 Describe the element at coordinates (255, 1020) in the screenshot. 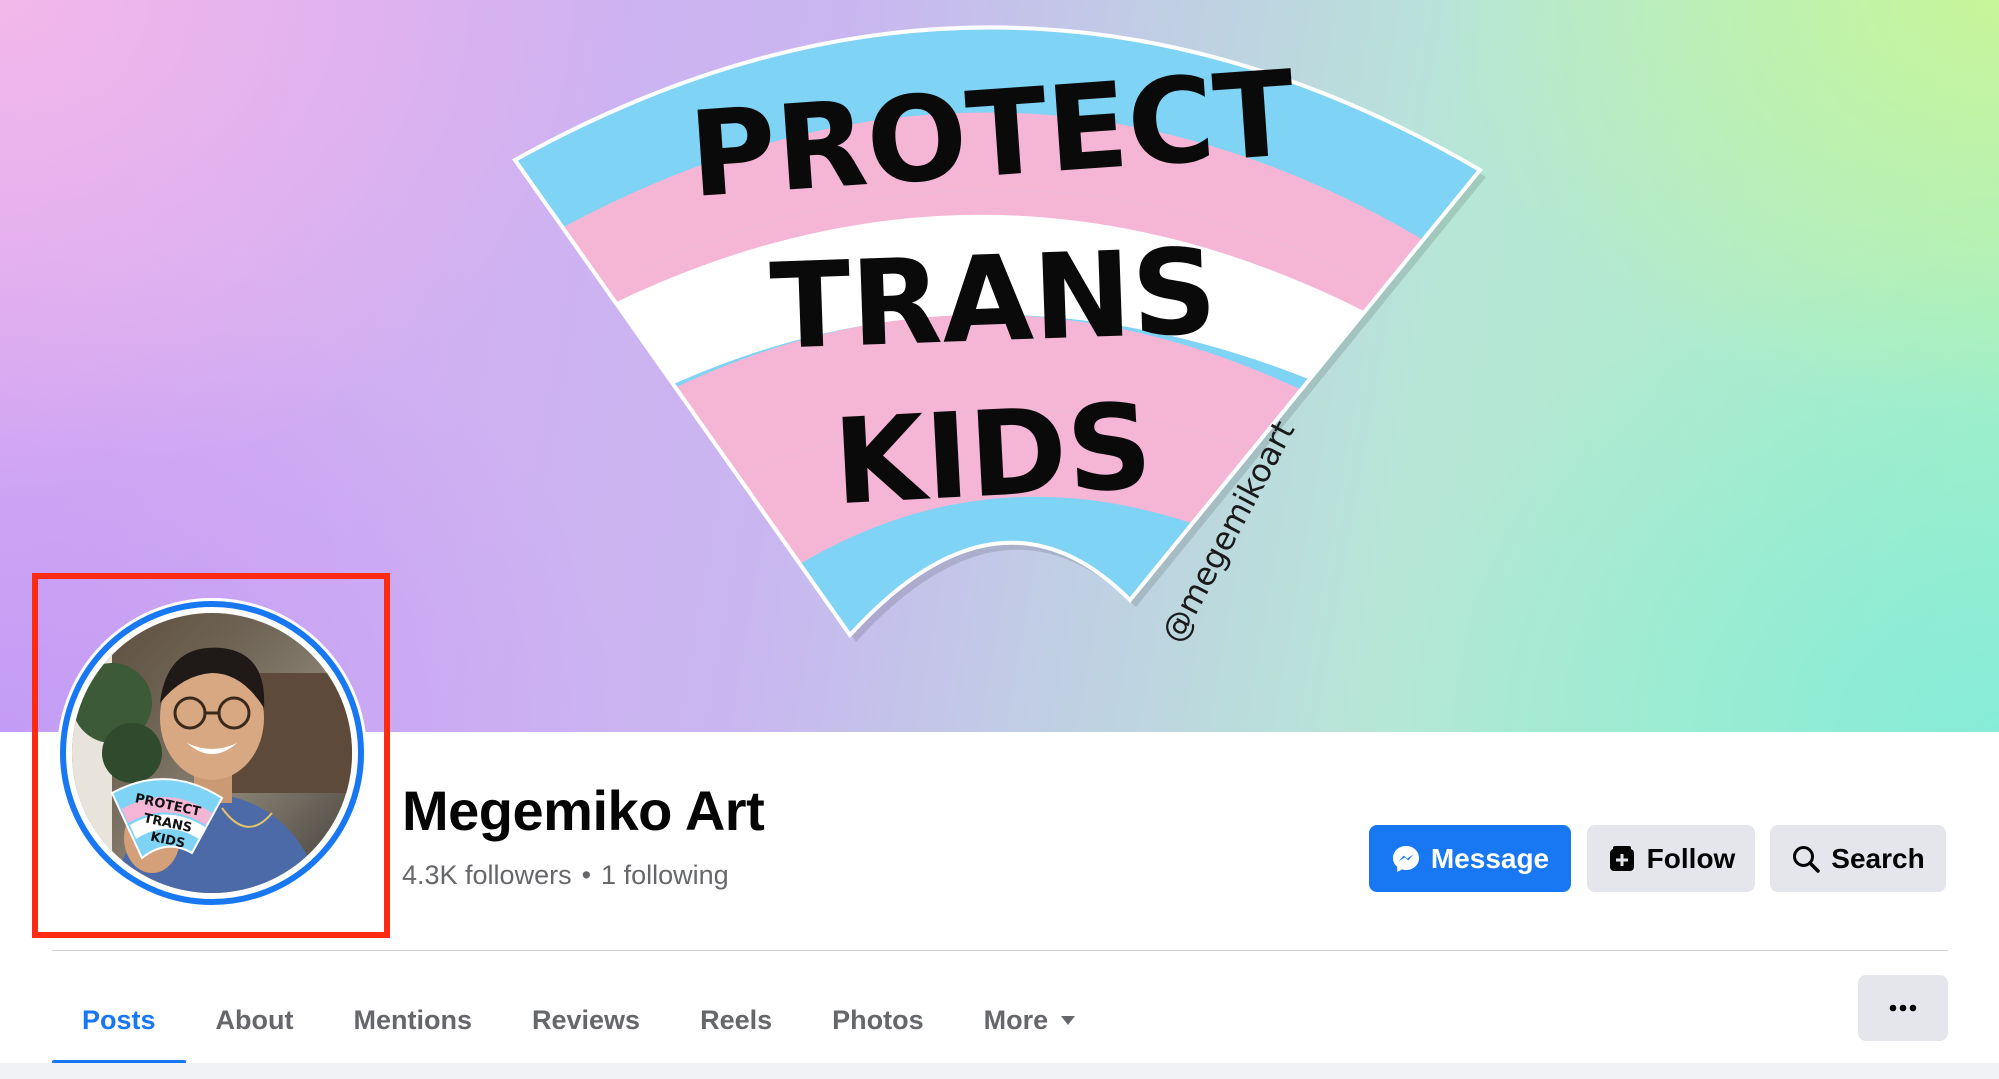

I see `tab-about: About` at that location.